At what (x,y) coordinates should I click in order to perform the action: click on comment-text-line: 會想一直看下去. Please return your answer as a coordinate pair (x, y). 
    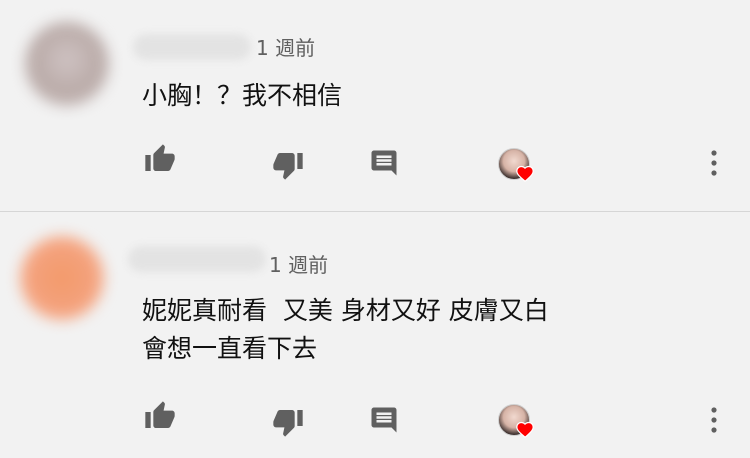
    Looking at the image, I should click on (230, 348).